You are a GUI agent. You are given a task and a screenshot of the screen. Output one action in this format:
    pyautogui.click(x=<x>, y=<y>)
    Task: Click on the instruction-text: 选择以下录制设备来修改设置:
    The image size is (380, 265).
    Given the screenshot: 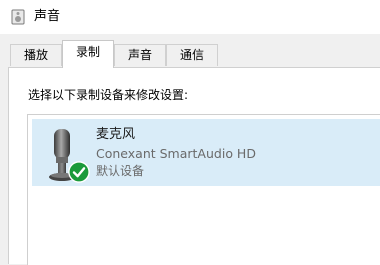 What is the action you would take?
    pyautogui.click(x=108, y=95)
    